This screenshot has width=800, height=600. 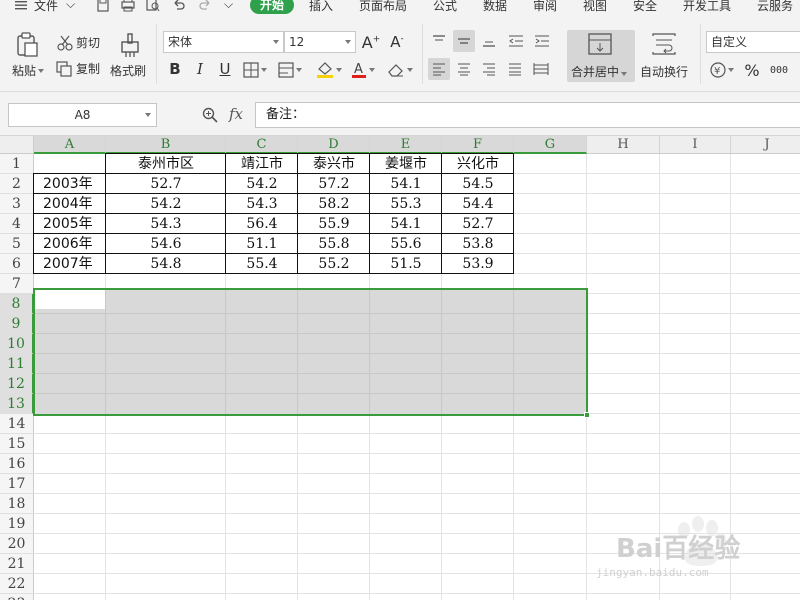 What do you see at coordinates (527, 115) in the screenshot?
I see `formula-input: 备注：` at bounding box center [527, 115].